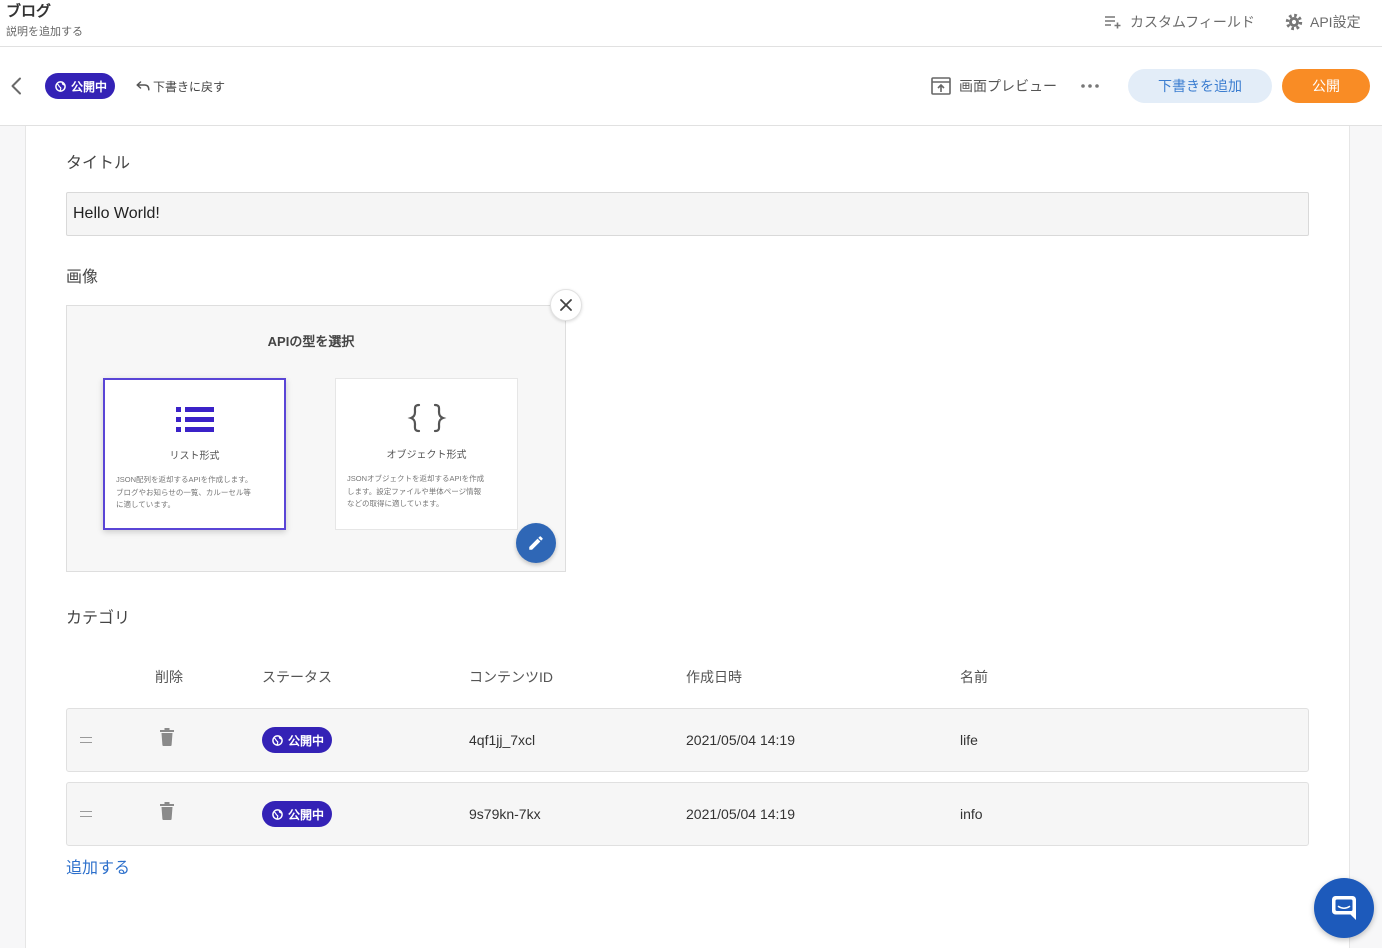 The image size is (1382, 948). I want to click on chat-support-button, so click(1344, 908).